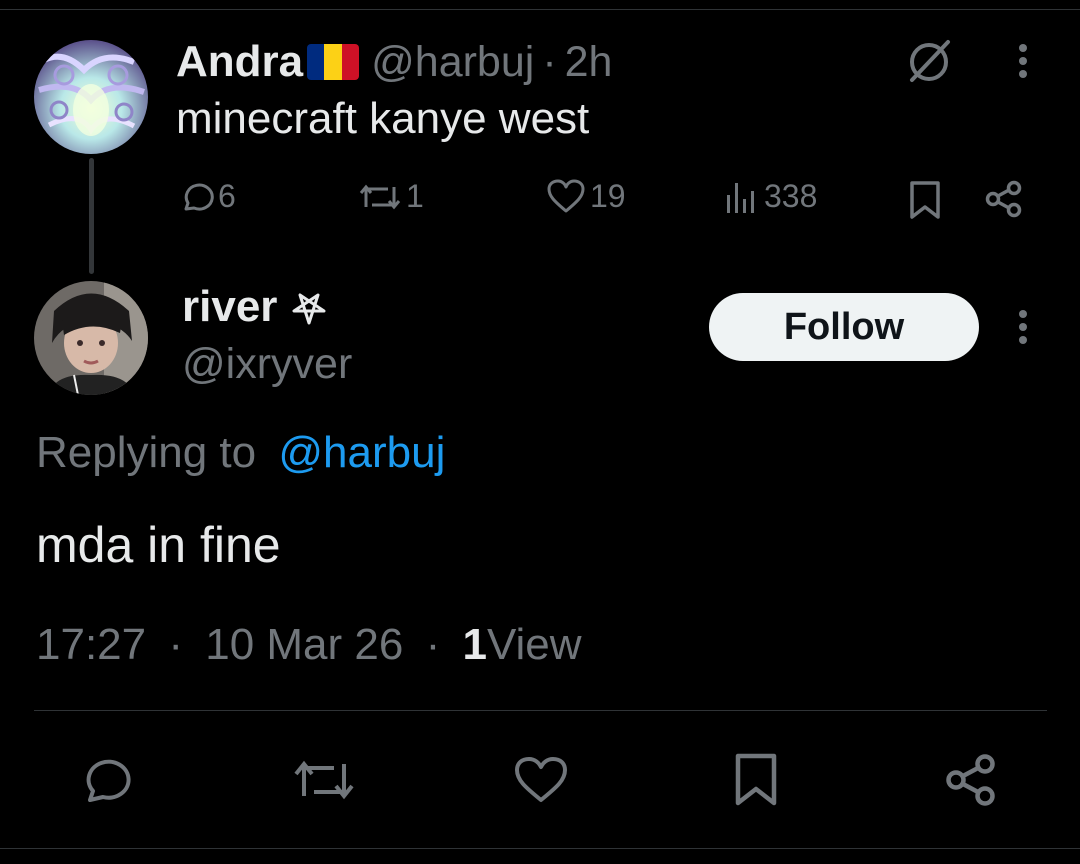 This screenshot has width=1080, height=864. I want to click on repost-action: 1, so click(391, 196).